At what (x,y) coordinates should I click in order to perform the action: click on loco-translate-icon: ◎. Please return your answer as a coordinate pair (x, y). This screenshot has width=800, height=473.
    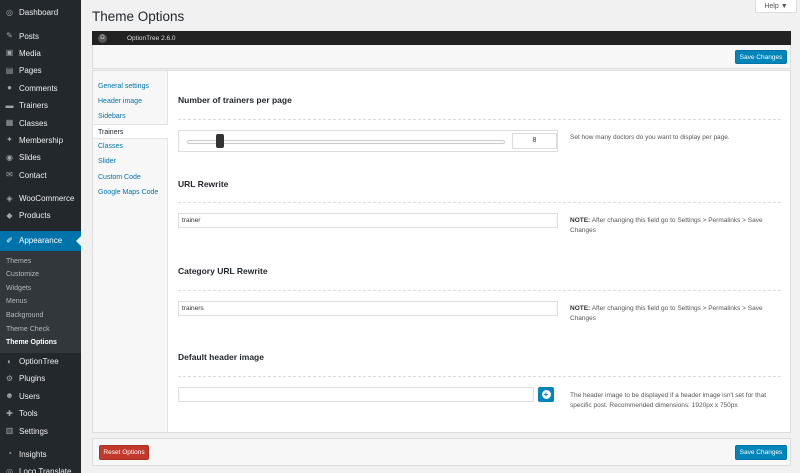
    Looking at the image, I should click on (9, 469).